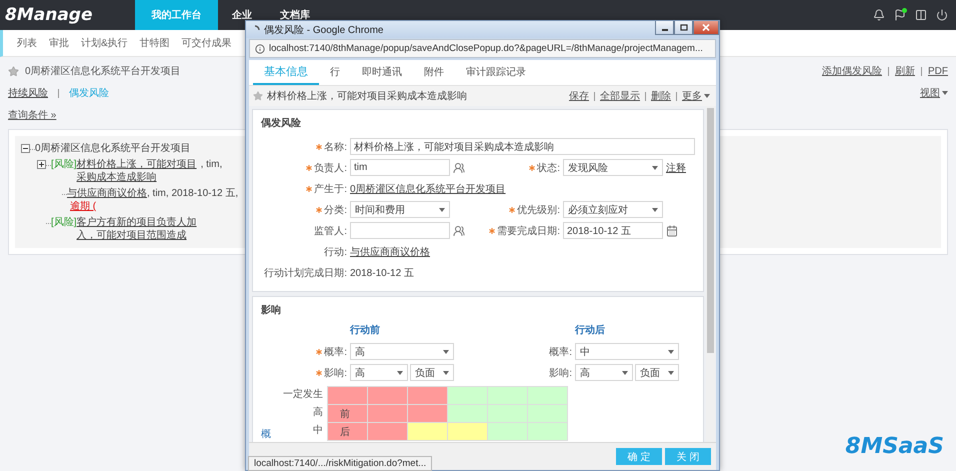 This screenshot has height=471, width=956. I want to click on action-link: 添加偶发风险, so click(852, 71).